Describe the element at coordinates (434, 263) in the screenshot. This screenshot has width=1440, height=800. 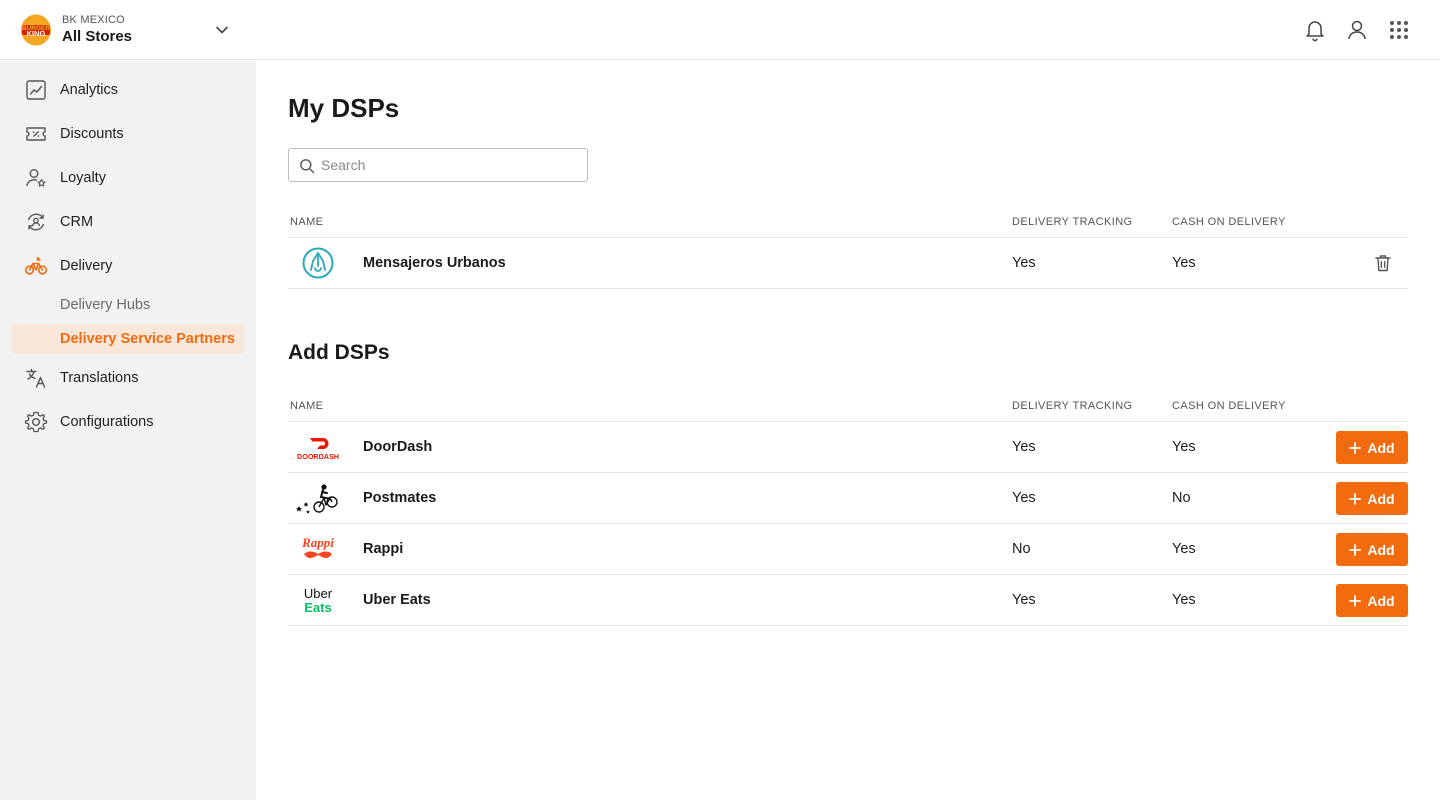
I see `dsp-name: Mensajeros Urbanos` at that location.